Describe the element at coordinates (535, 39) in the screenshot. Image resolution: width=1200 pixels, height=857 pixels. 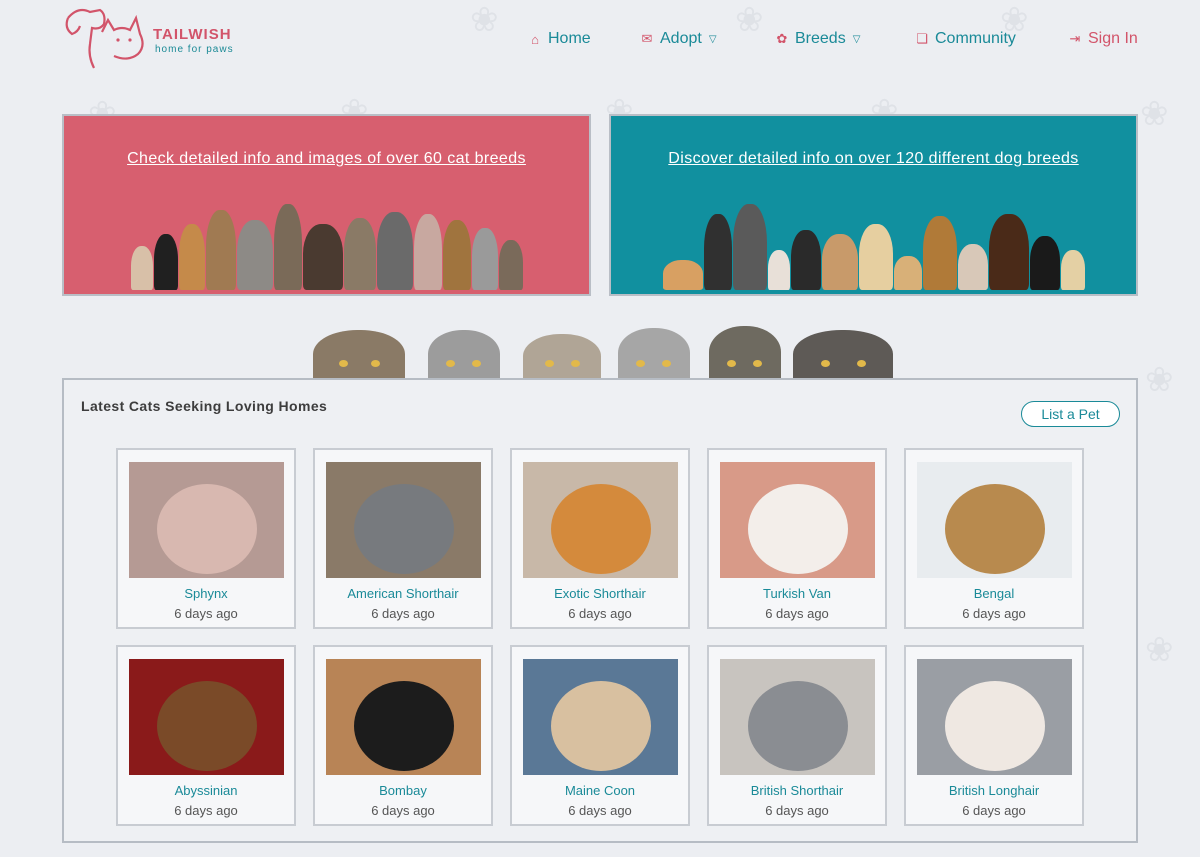
I see `home-icon: ⌂` at that location.